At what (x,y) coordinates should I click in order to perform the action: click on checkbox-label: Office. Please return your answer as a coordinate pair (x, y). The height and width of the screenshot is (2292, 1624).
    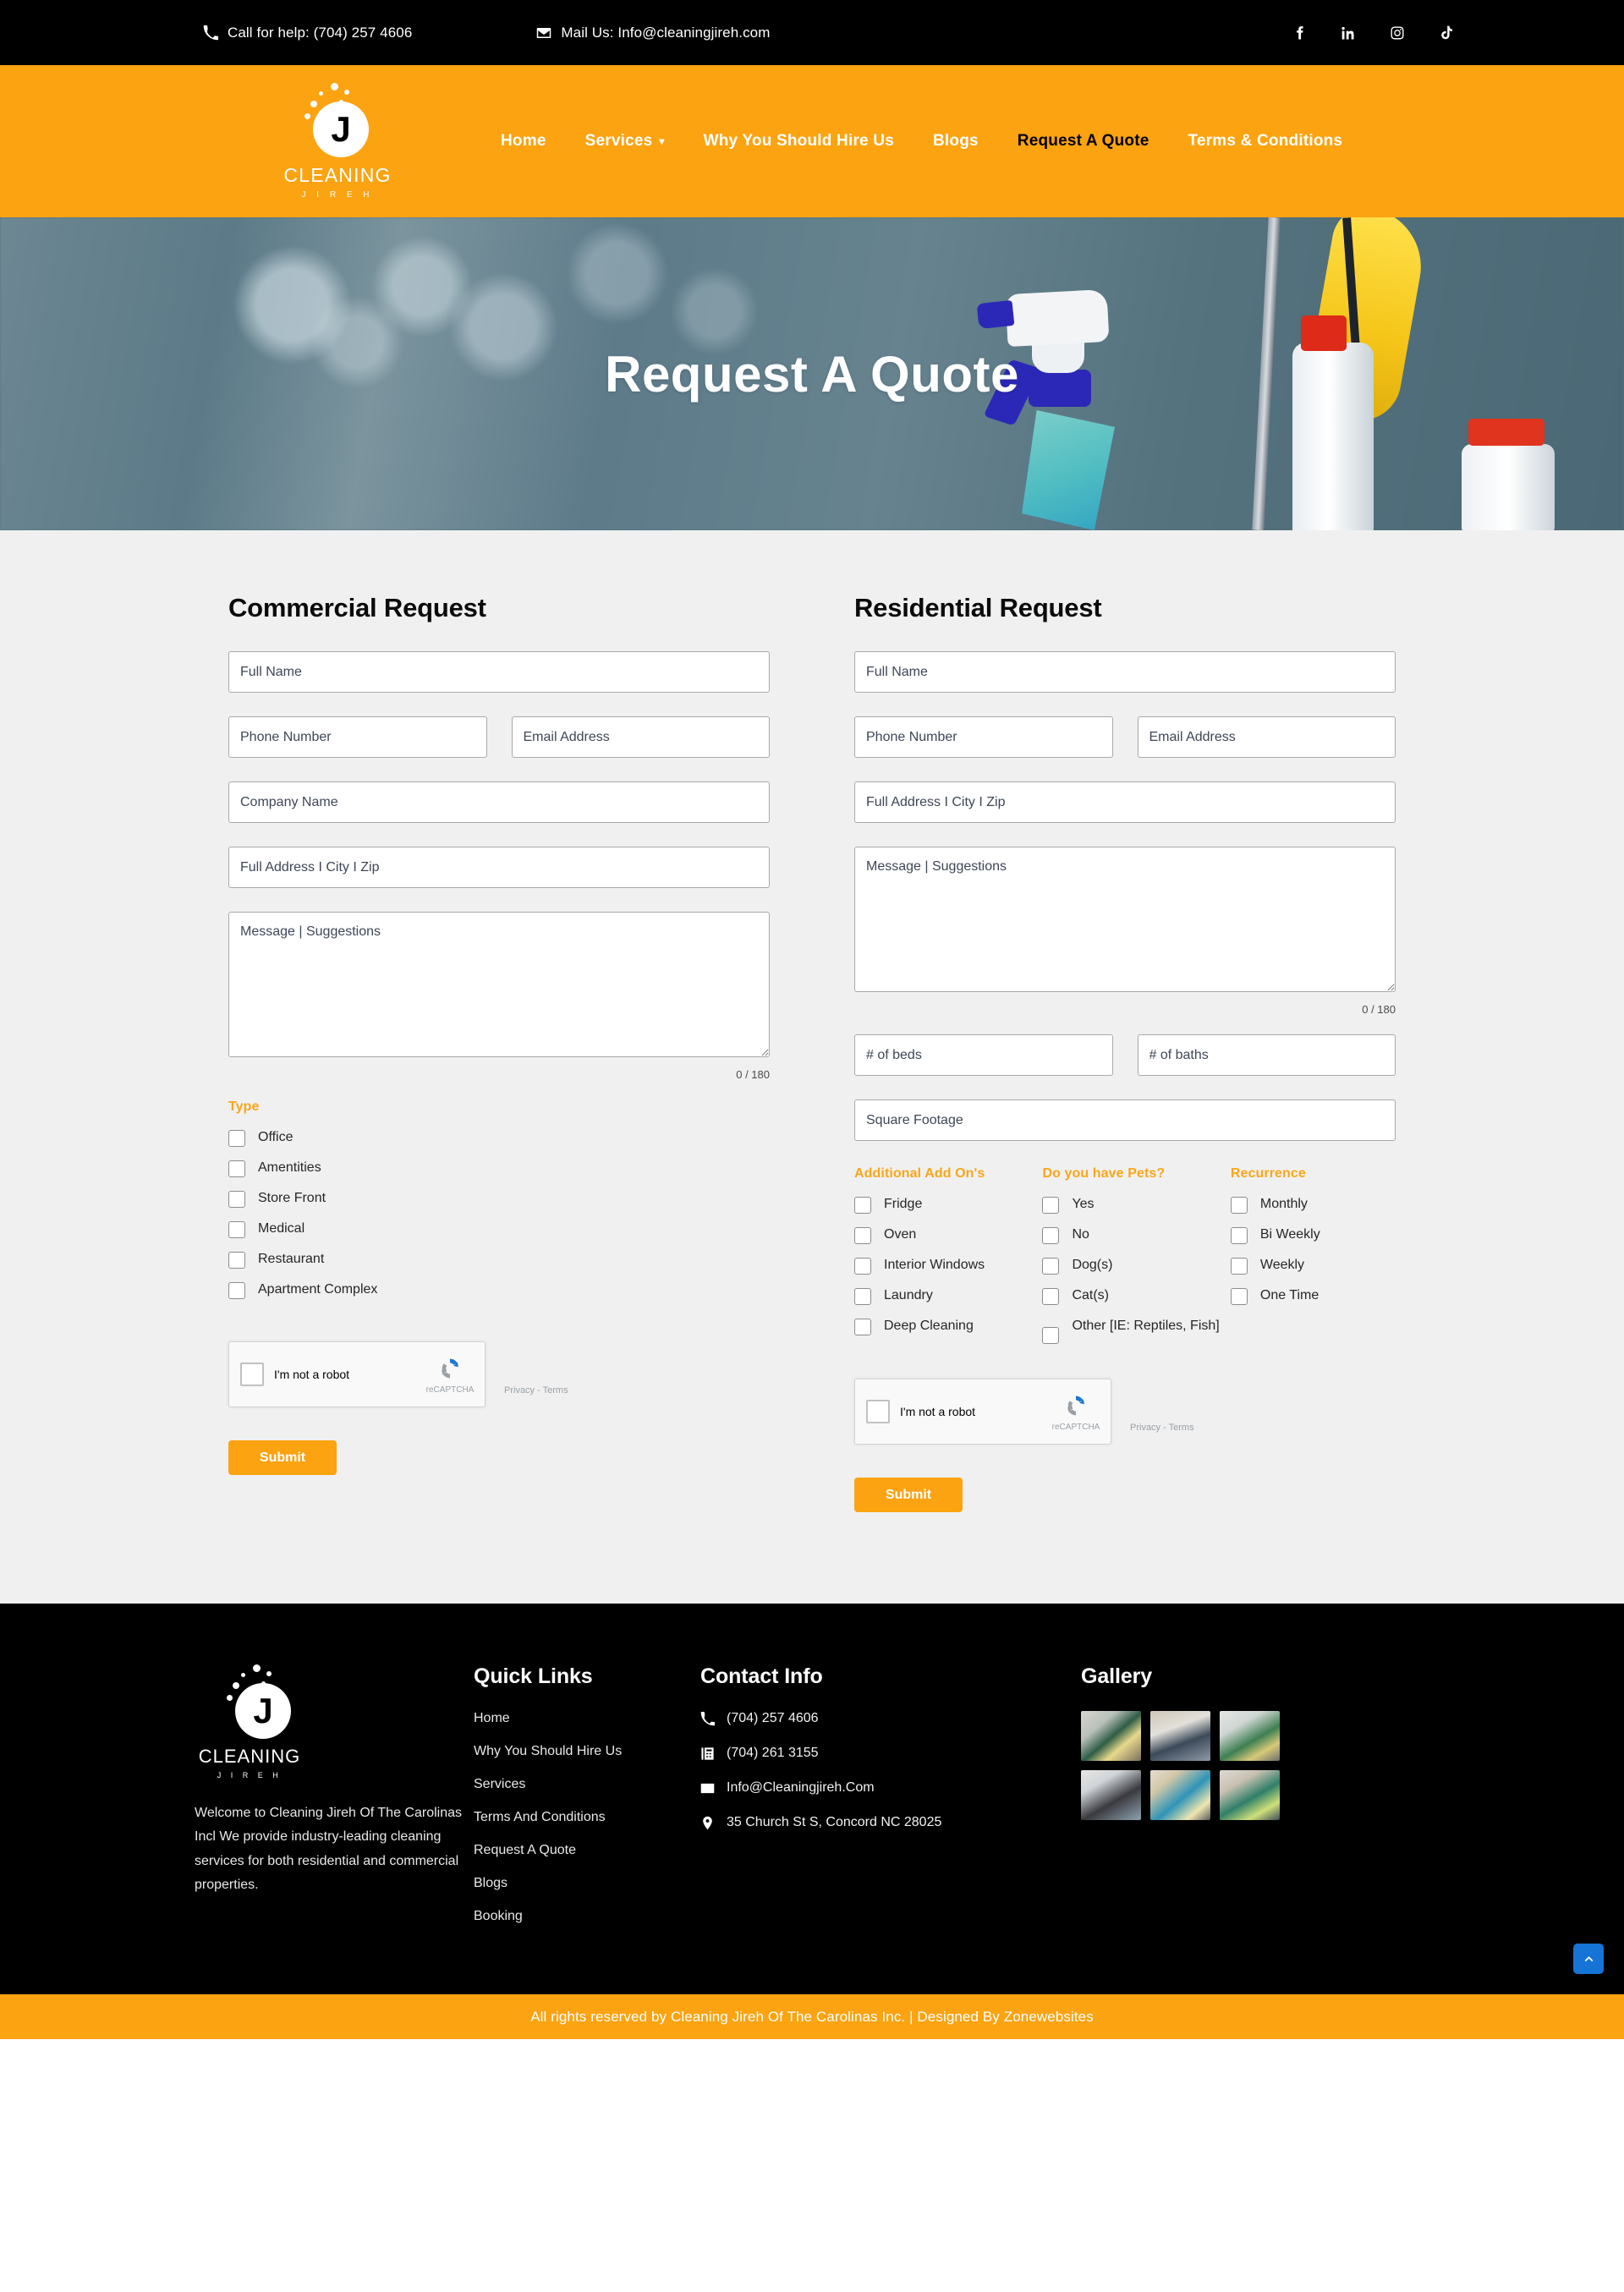
    Looking at the image, I should click on (276, 1137).